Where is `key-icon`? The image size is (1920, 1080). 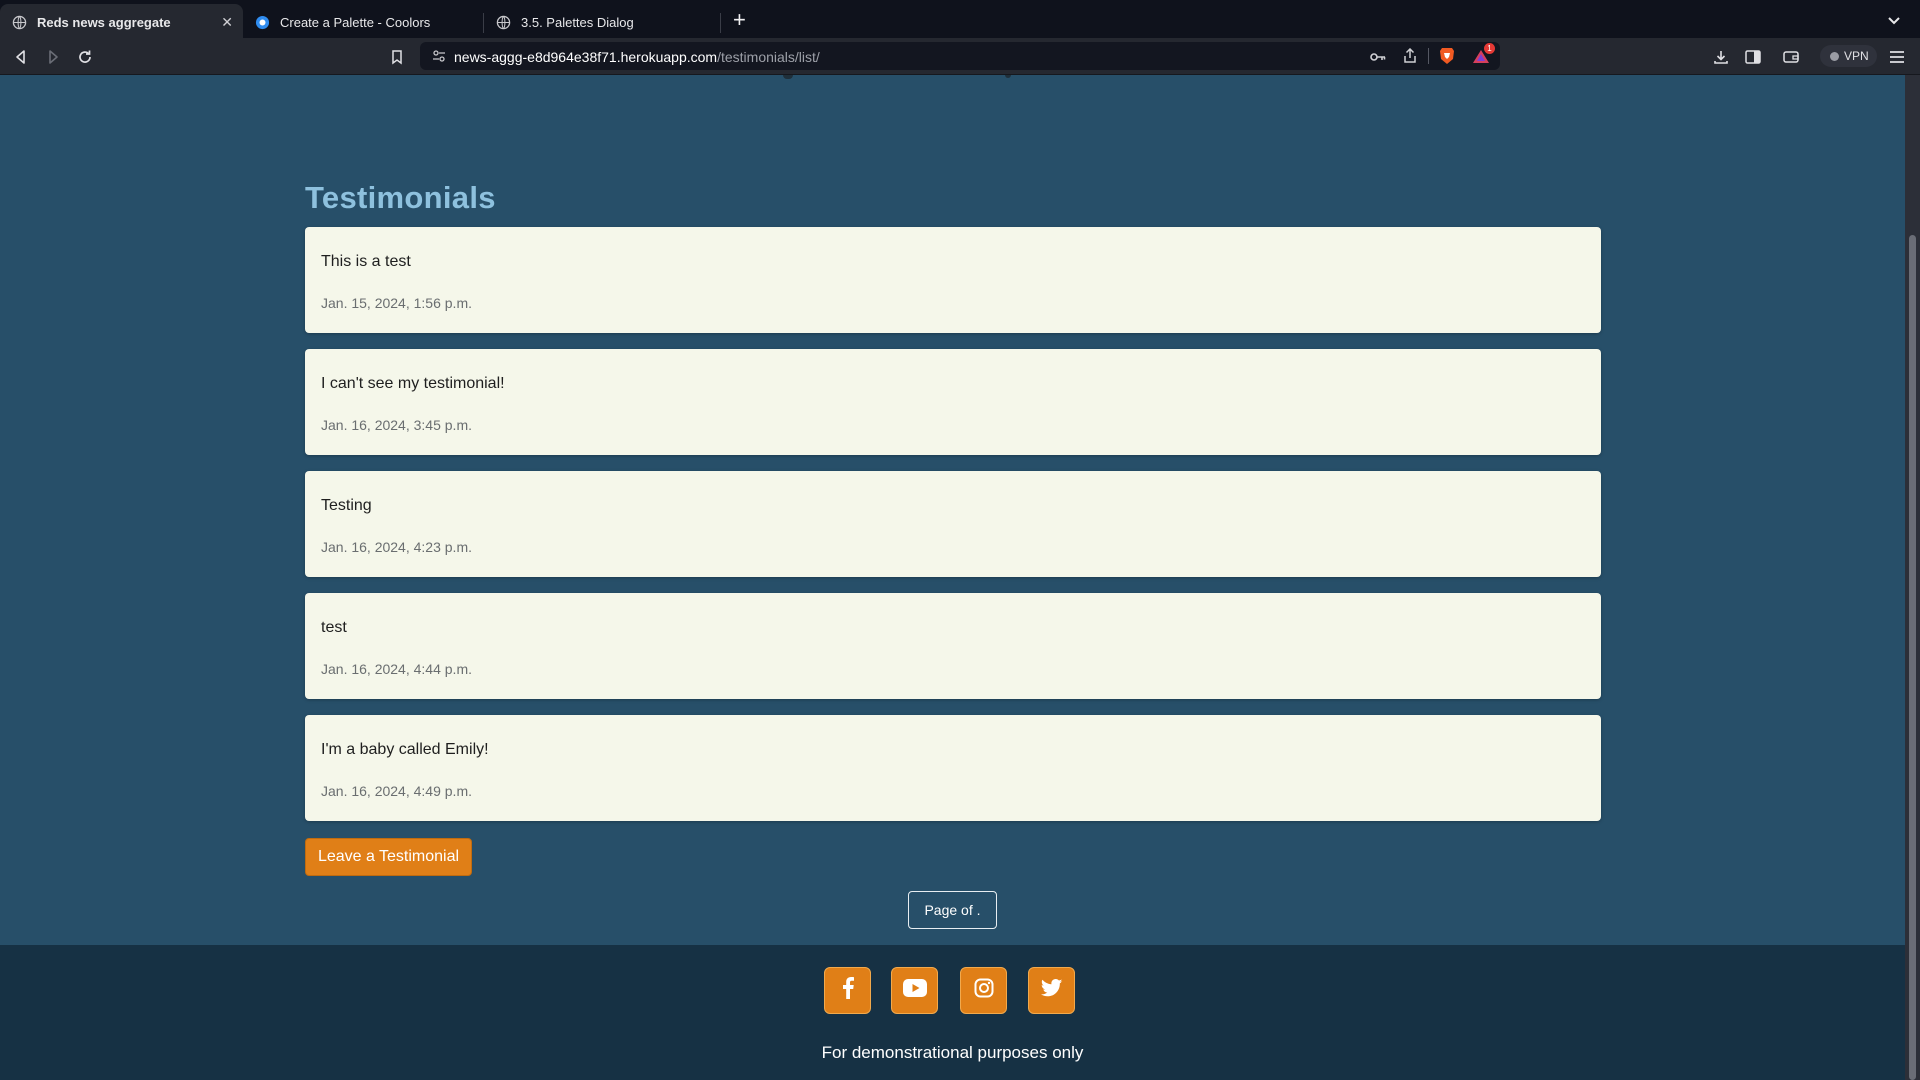 key-icon is located at coordinates (1378, 59).